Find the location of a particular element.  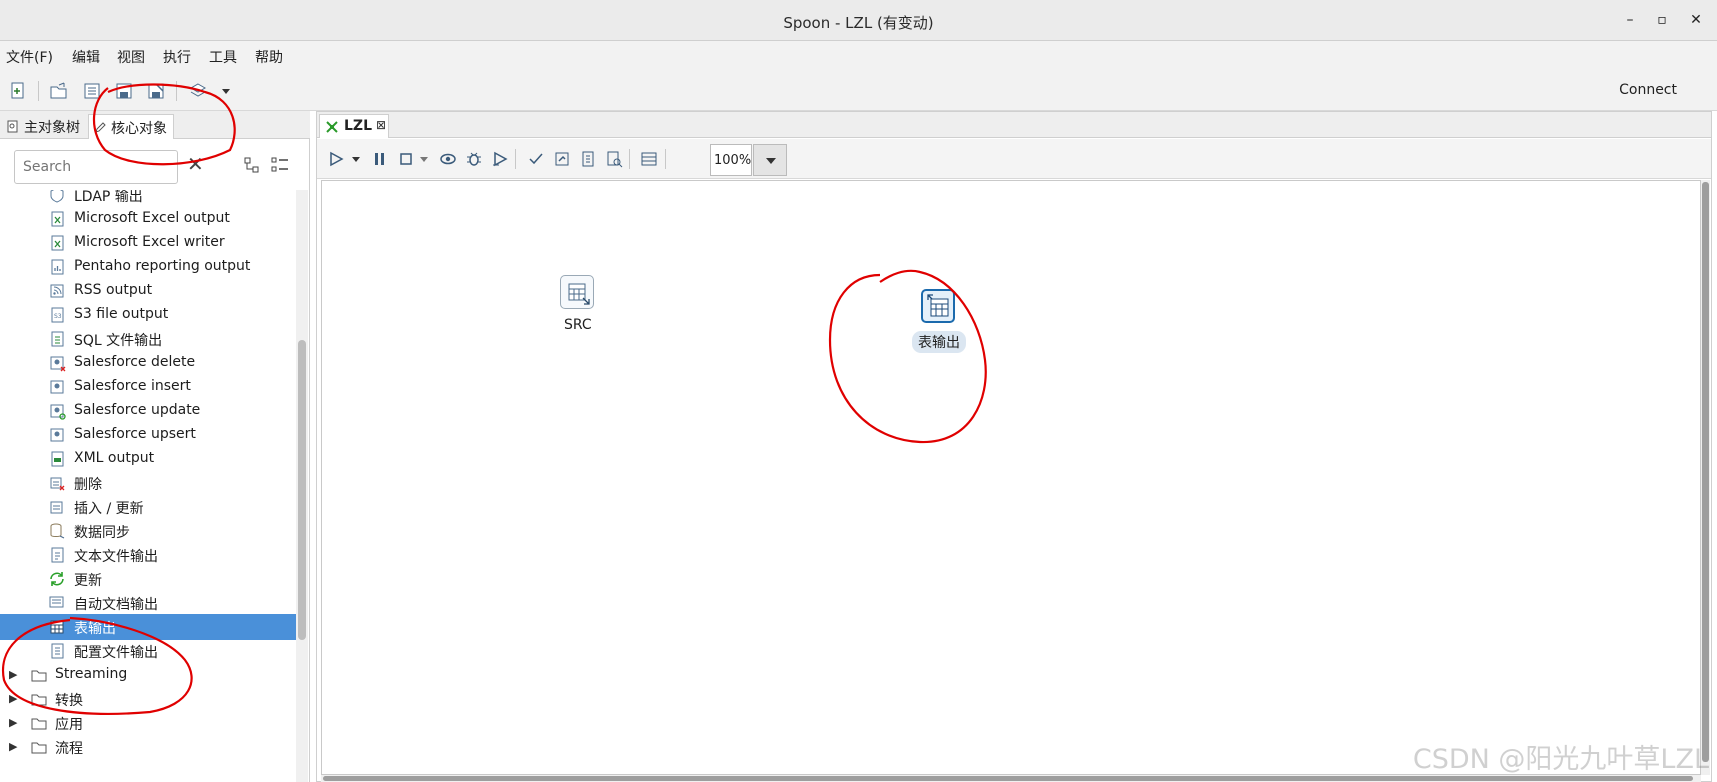

list-item: 自动文档输出 is located at coordinates (148, 603).